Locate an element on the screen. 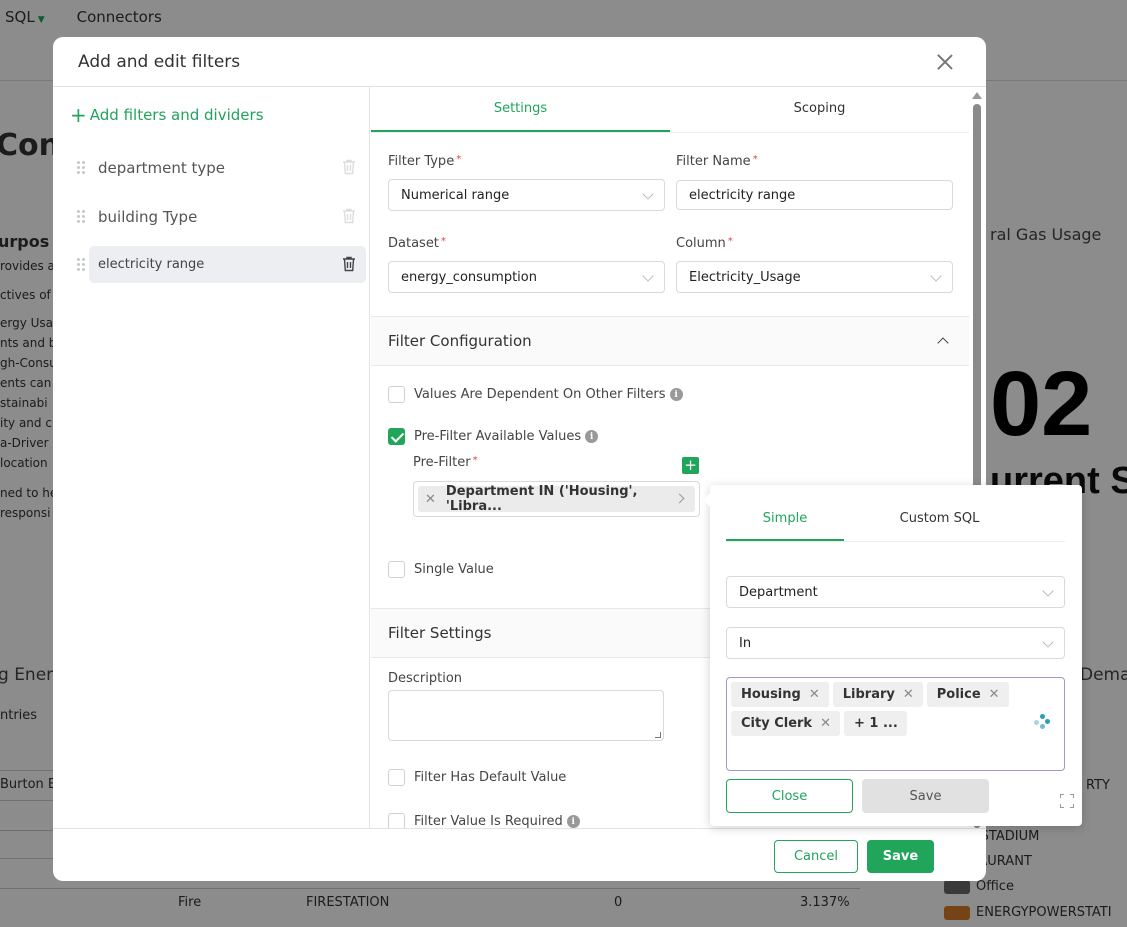 Image resolution: width=1127 pixels, height=927 pixels. loading-spinner-icon is located at coordinates (1042, 722).